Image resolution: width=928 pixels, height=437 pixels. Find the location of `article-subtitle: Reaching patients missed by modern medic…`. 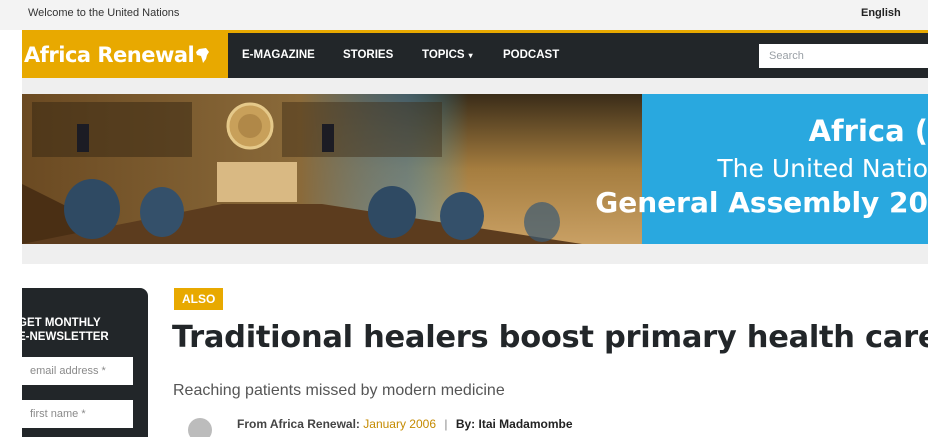

article-subtitle: Reaching patients missed by modern medic… is located at coordinates (339, 390).